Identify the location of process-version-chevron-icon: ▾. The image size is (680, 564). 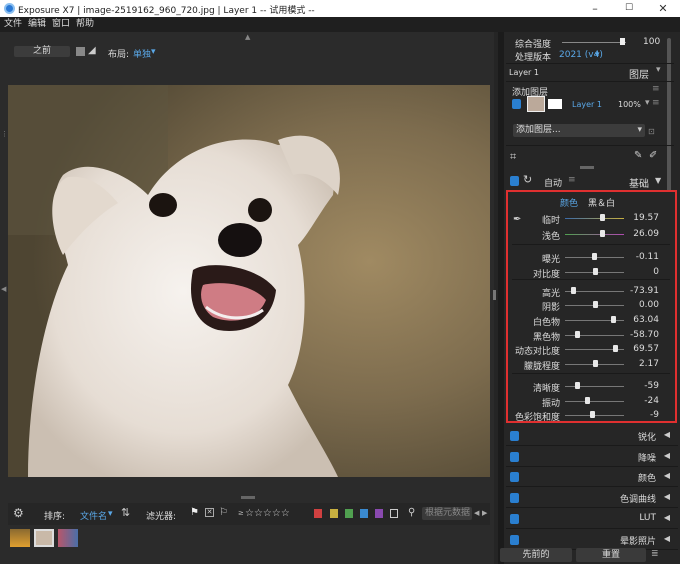
(597, 55).